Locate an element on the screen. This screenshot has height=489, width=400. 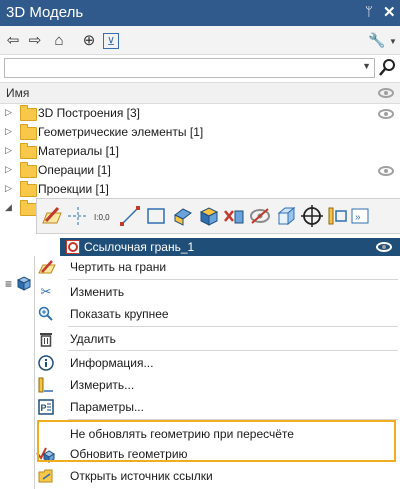
menu-item-edit: ✂ Изменить is located at coordinates (217, 292).